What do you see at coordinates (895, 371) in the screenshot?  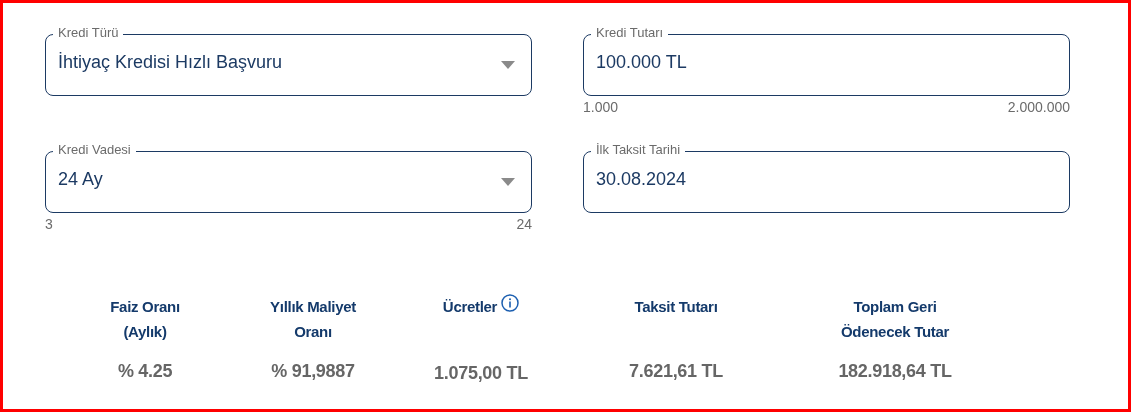 I see `summary-value: 182.918,64 TL` at bounding box center [895, 371].